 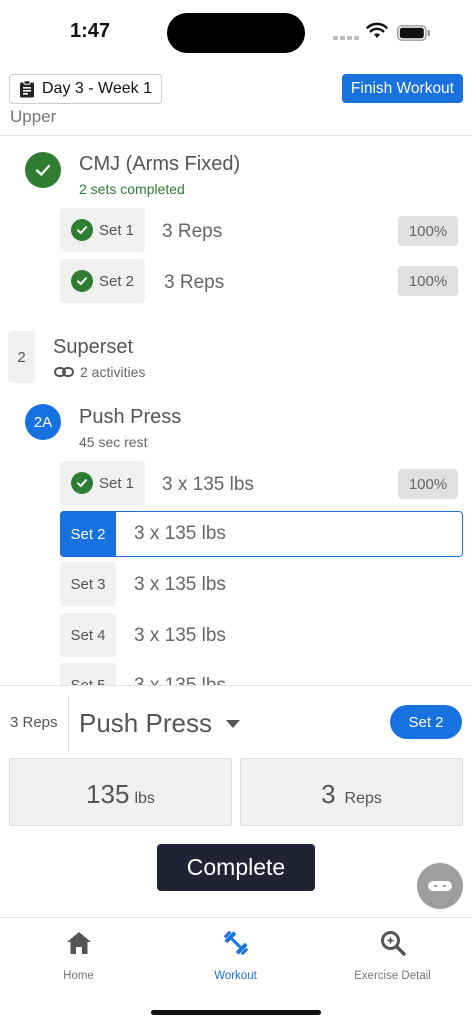 I want to click on set-chip: Set 2, so click(x=102, y=281).